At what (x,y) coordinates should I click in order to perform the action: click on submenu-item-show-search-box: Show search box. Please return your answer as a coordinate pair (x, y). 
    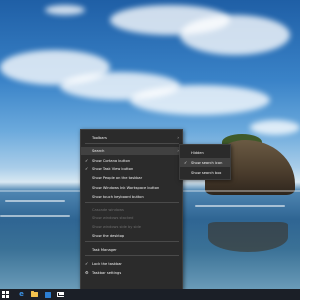
    Looking at the image, I should click on (205, 172).